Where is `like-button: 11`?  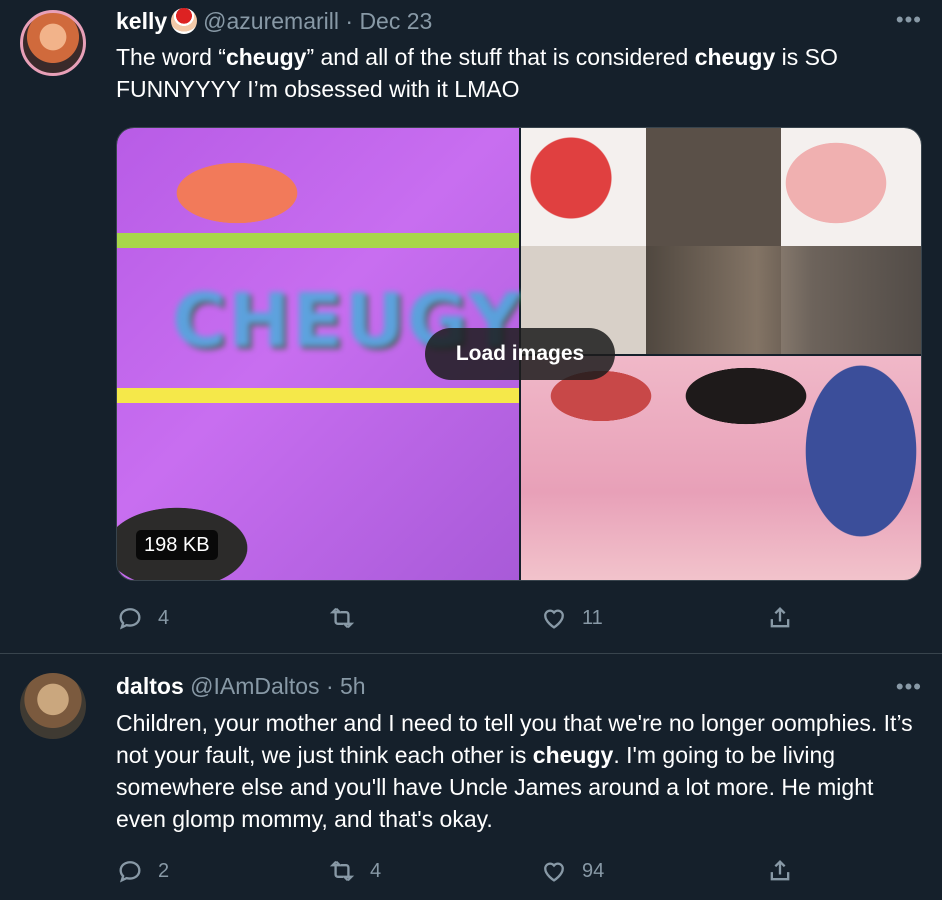 like-button: 11 is located at coordinates (571, 618).